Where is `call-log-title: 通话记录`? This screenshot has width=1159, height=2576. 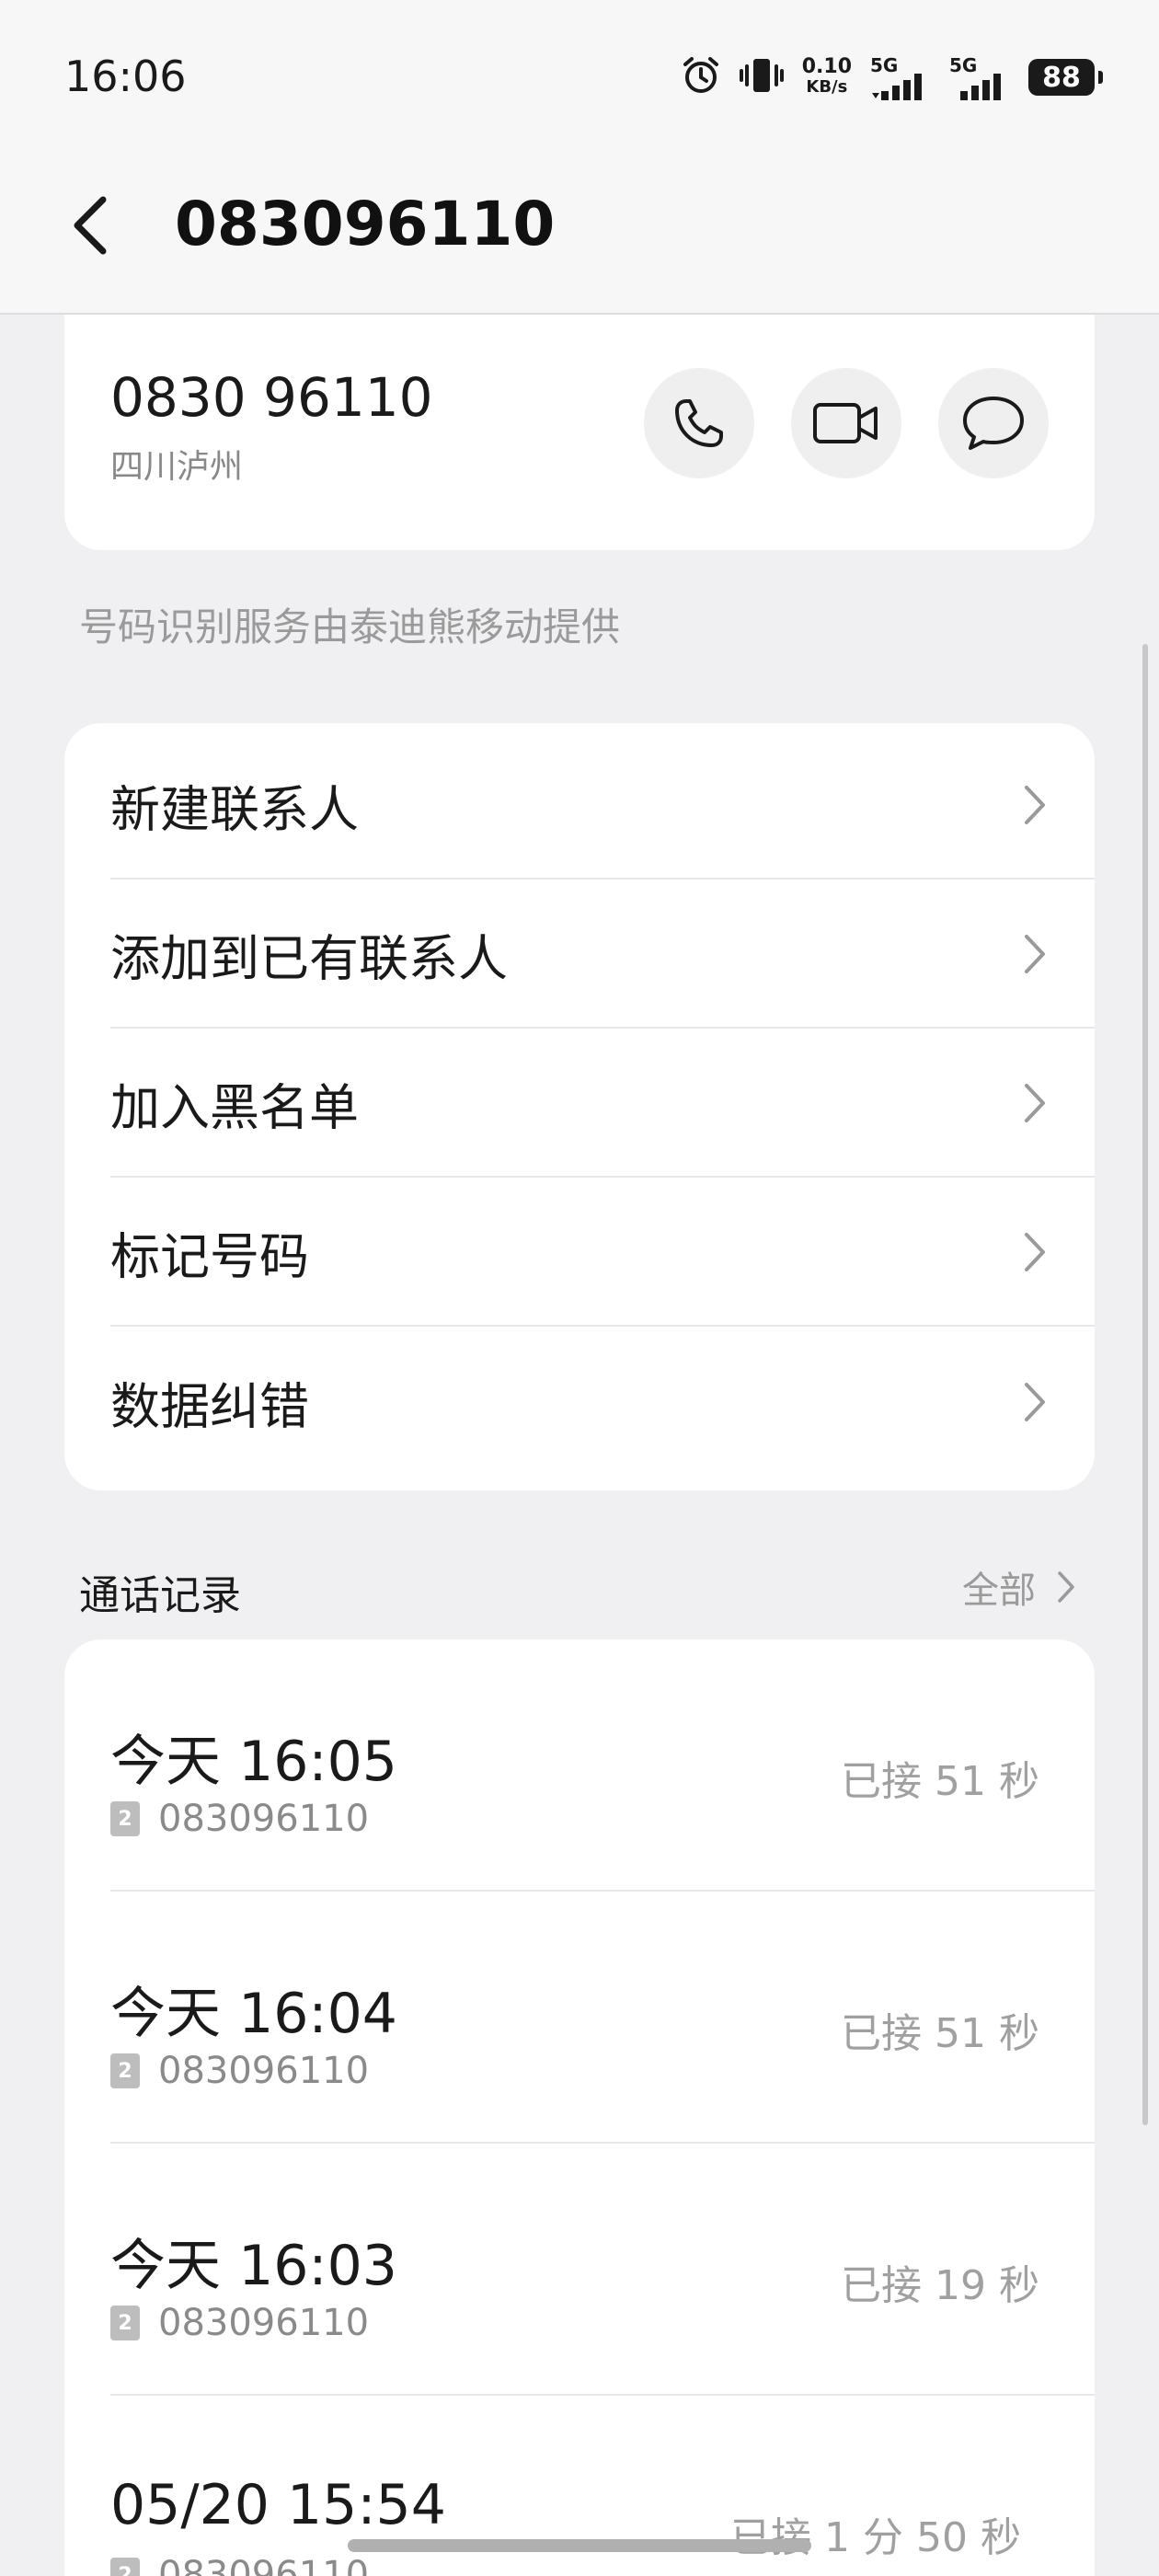
call-log-title: 通话记录 is located at coordinates (160, 1595).